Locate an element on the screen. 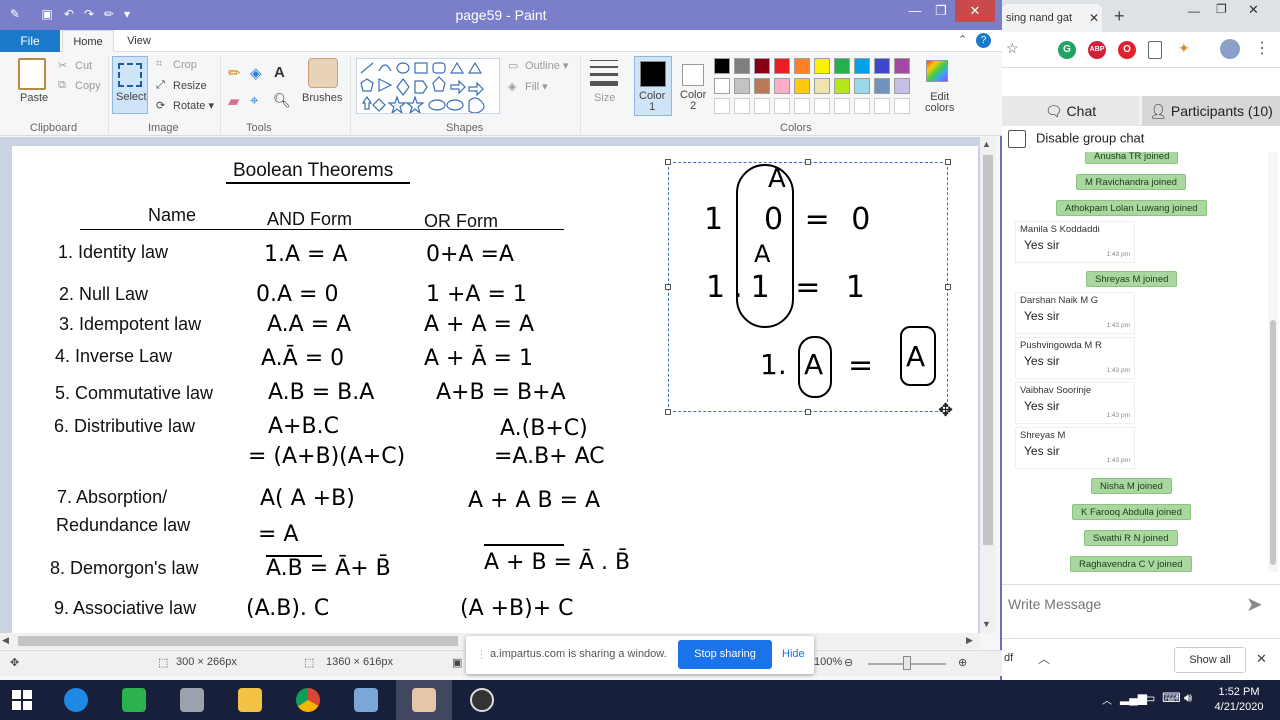 The width and height of the screenshot is (1280, 720). save-icon: ▣ is located at coordinates (47, 14).